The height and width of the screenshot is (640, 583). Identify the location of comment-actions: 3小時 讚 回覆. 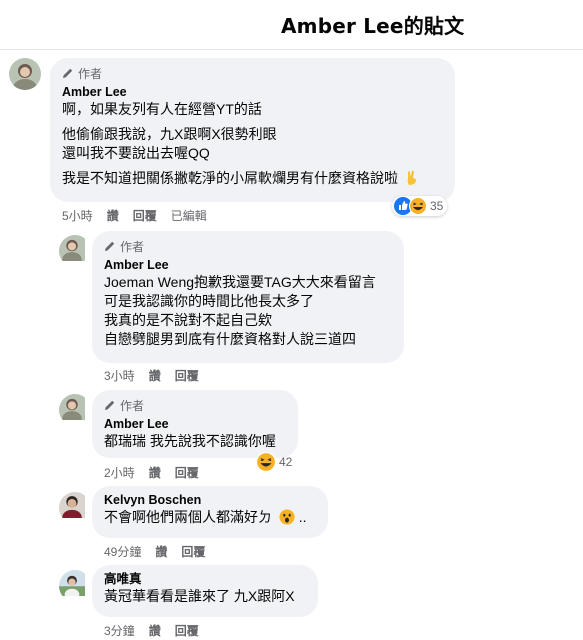
(151, 375).